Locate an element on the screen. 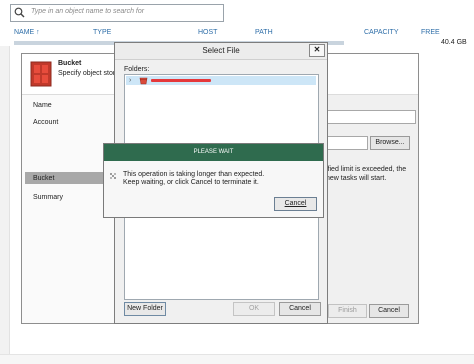  column-header-type: TYPE is located at coordinates (102, 32).